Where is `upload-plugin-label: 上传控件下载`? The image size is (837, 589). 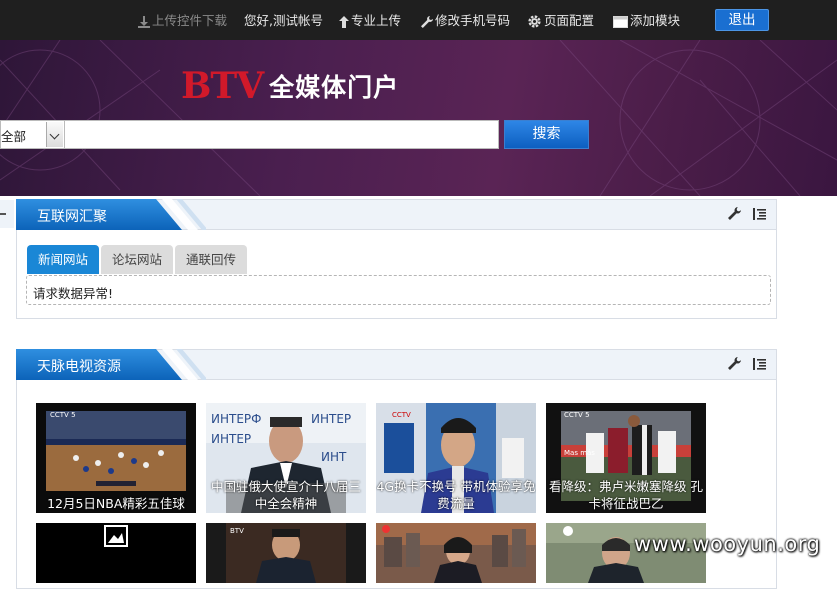 upload-plugin-label: 上传控件下载 is located at coordinates (190, 20).